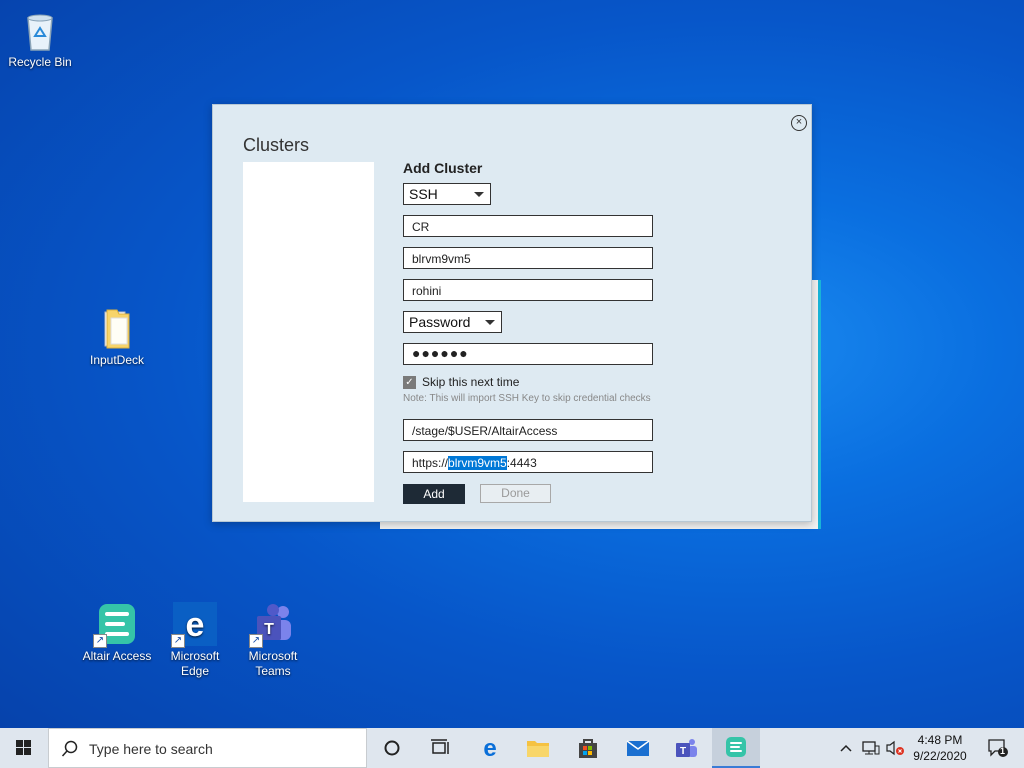 The image size is (1024, 768). Describe the element at coordinates (427, 291) in the screenshot. I see `username-value: rohini` at that location.